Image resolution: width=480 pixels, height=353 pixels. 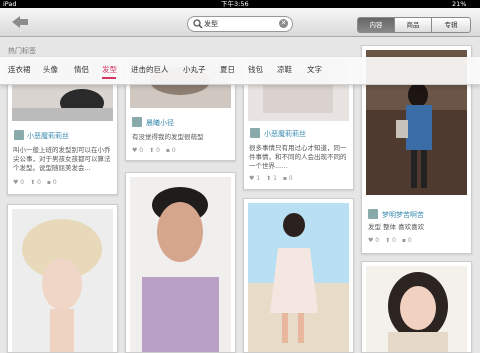 What do you see at coordinates (81, 69) in the screenshot?
I see `tag-item: 情侣` at bounding box center [81, 69].